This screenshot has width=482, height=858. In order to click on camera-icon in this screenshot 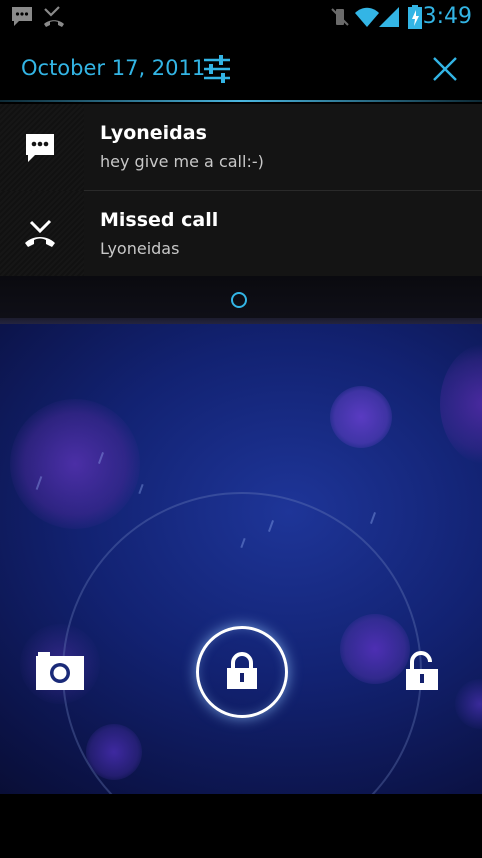, I will do `click(60, 671)`.